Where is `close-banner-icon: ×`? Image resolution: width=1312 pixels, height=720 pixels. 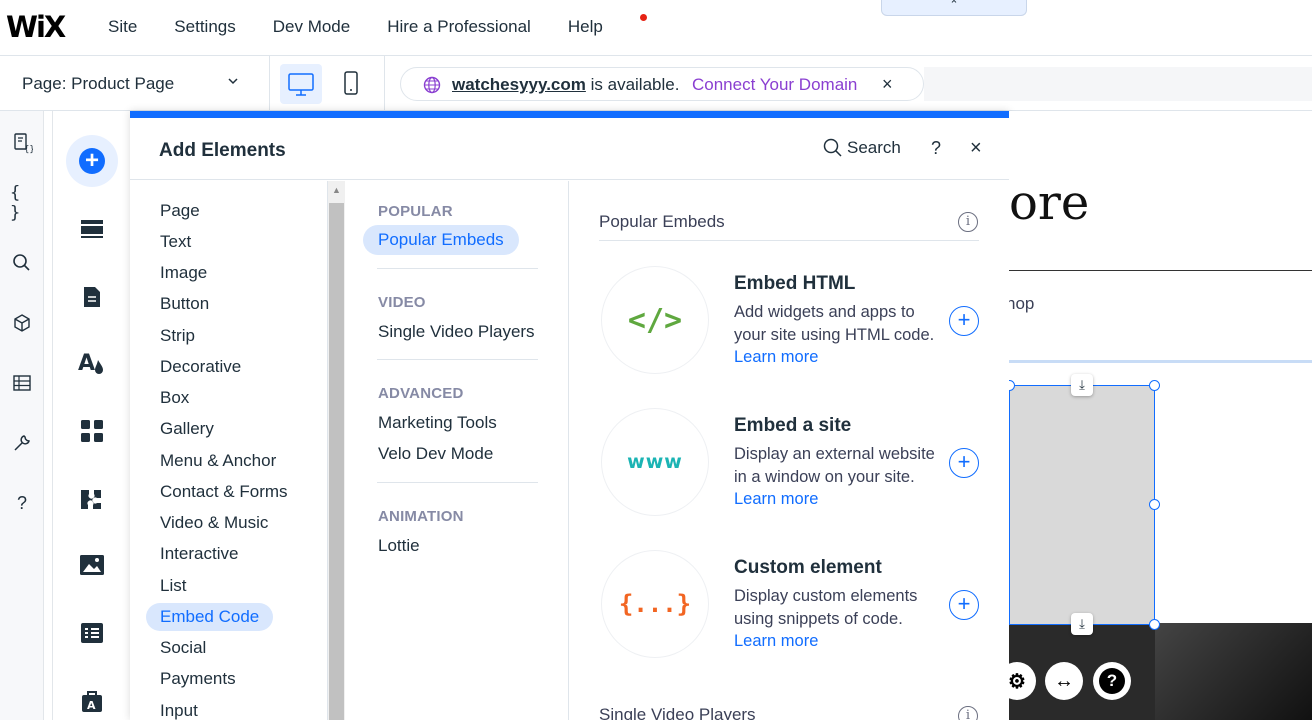 close-banner-icon: × is located at coordinates (887, 84).